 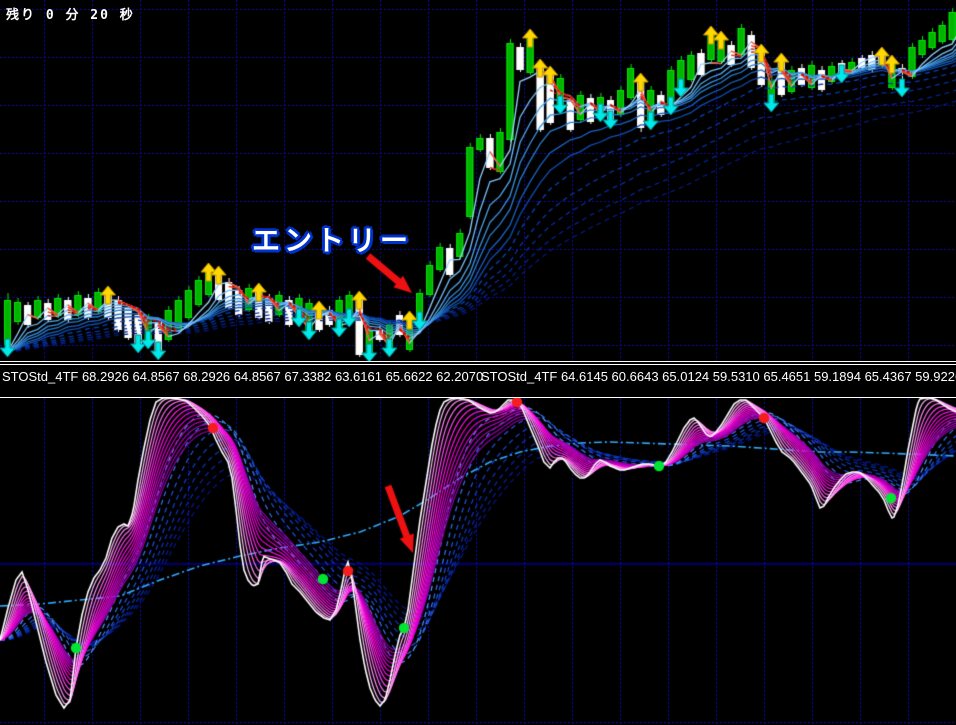 I want to click on entry-annotation-label: エントリー, so click(x=332, y=240).